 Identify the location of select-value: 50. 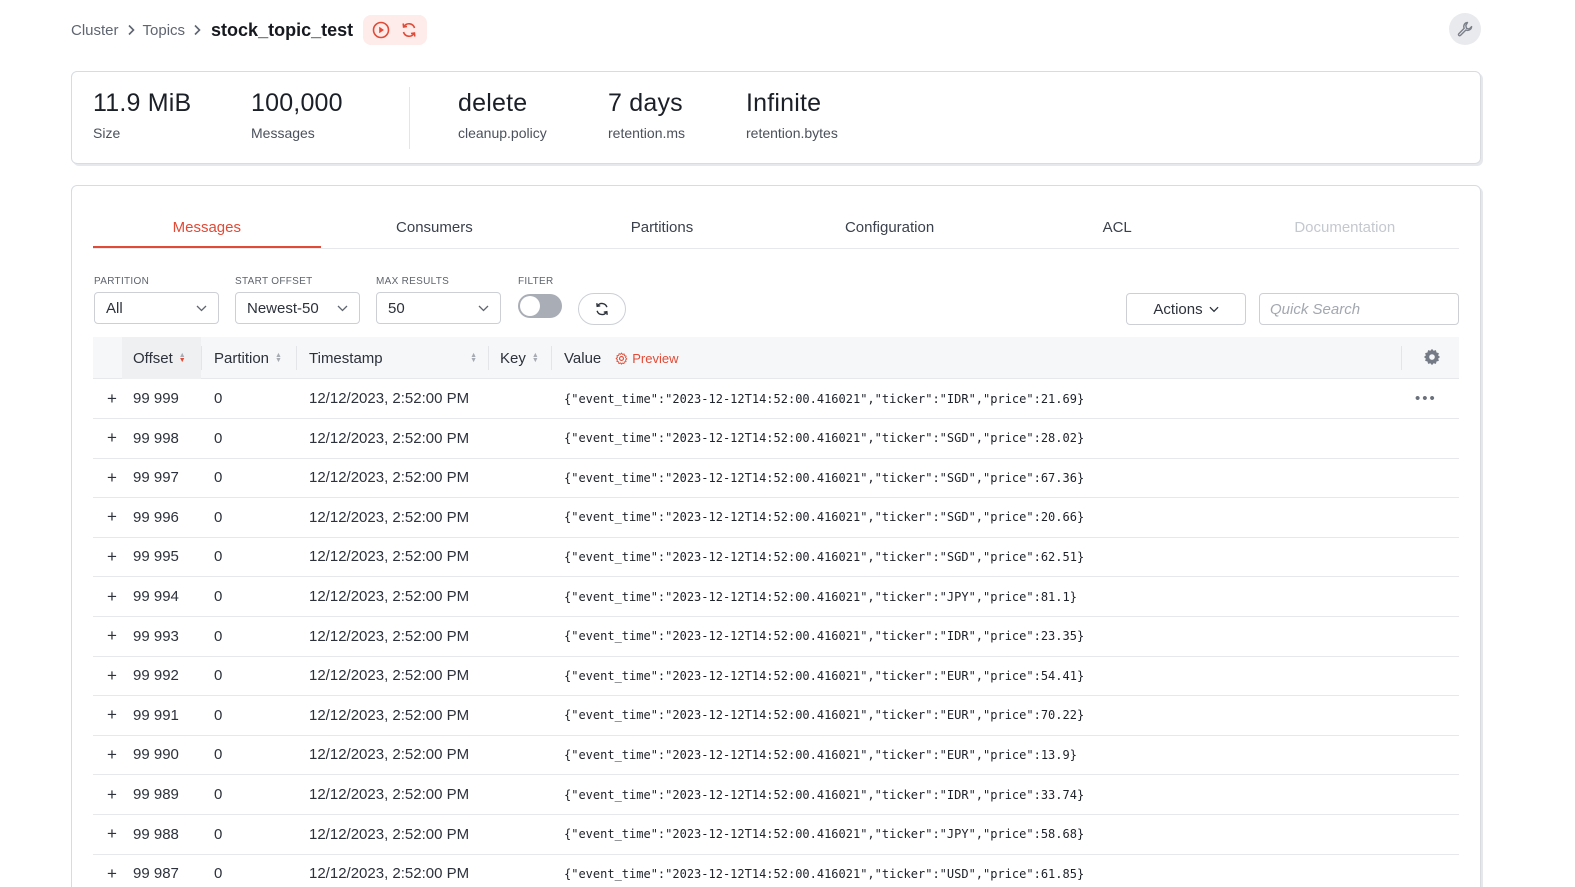
(396, 308).